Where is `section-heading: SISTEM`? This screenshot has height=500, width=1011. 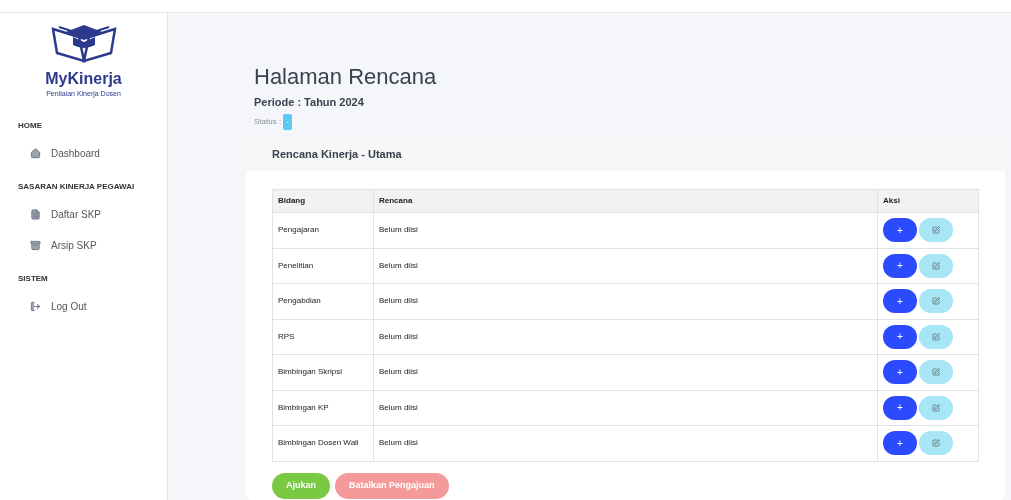
section-heading: SISTEM is located at coordinates (33, 278).